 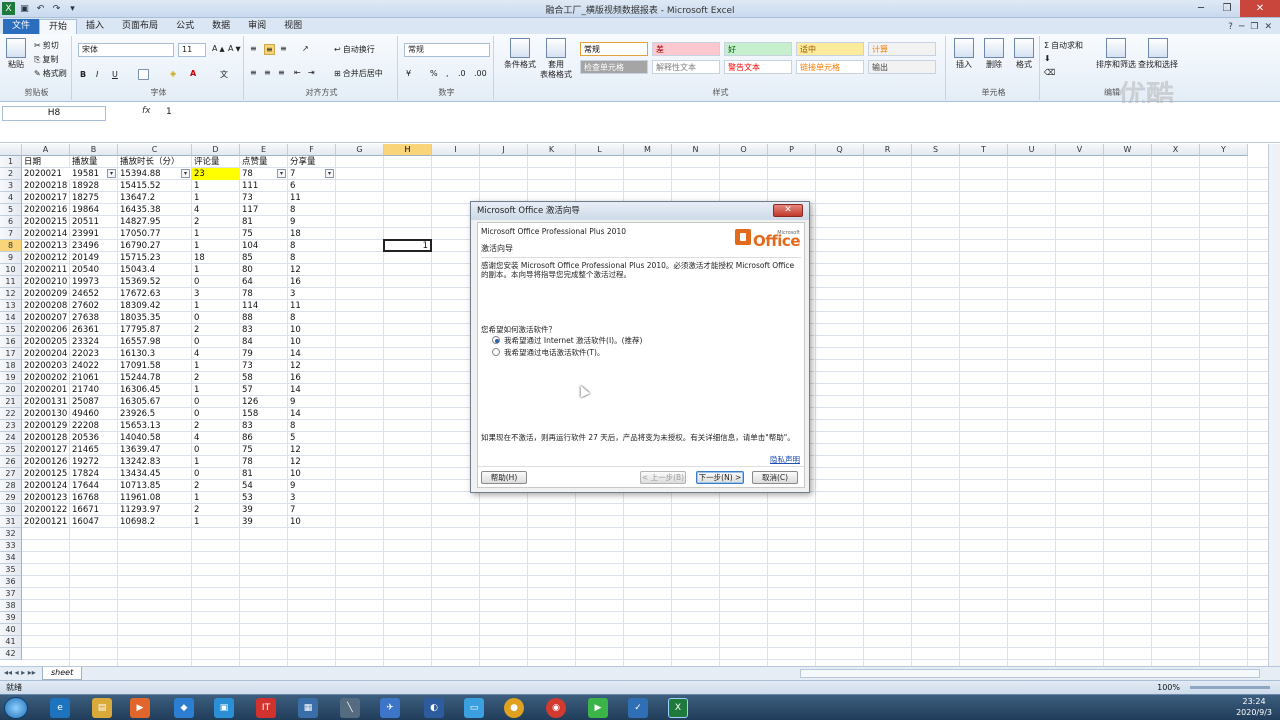 What do you see at coordinates (83, 74) in the screenshot?
I see `bold-button: B` at bounding box center [83, 74].